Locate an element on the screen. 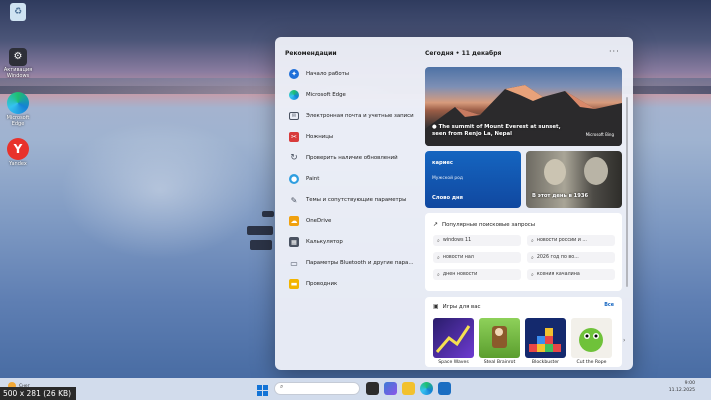 This screenshot has height=400, width=711. rec-item-onedrive: ☁ OneDrive is located at coordinates (310, 221).